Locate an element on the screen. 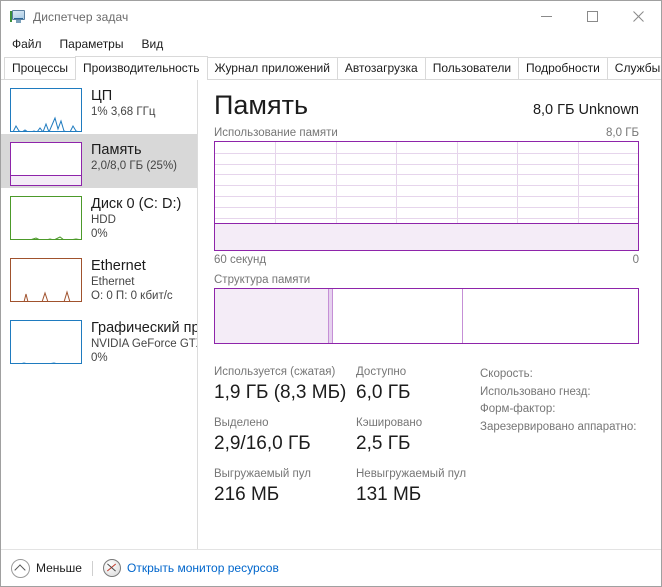  axis-right-label: 0 is located at coordinates (635, 260).